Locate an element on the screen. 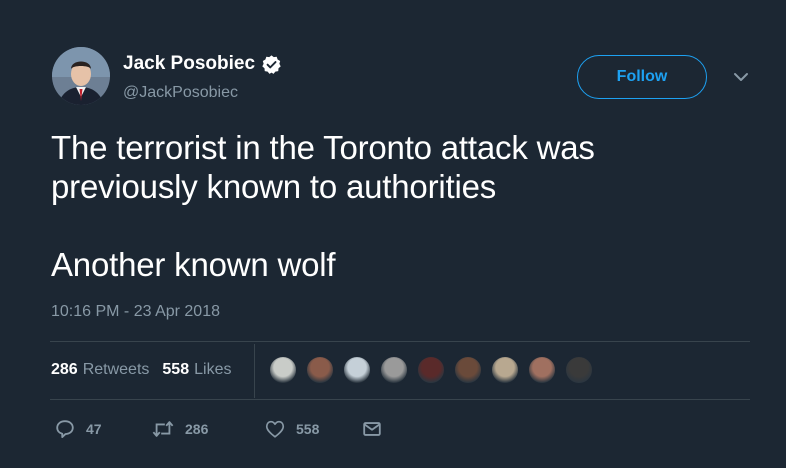  envelope-icon is located at coordinates (372, 429).